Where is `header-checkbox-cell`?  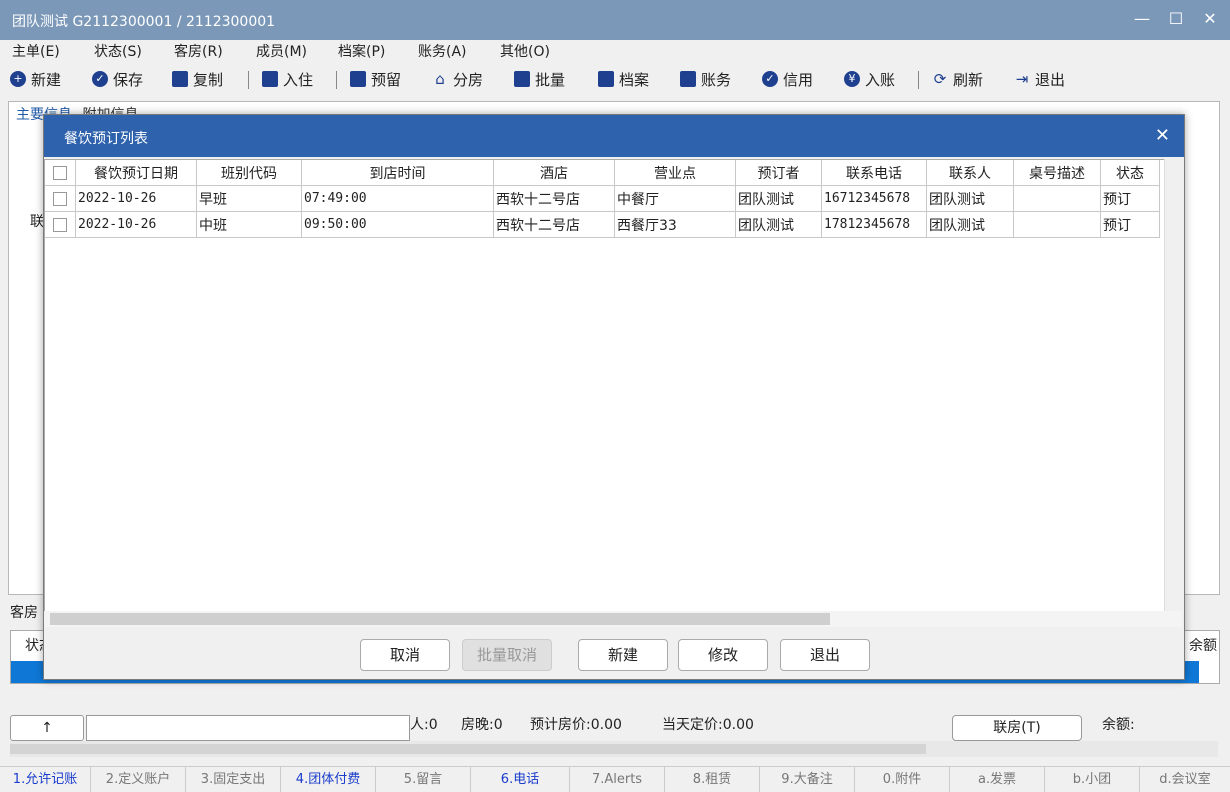
header-checkbox-cell is located at coordinates (60, 173).